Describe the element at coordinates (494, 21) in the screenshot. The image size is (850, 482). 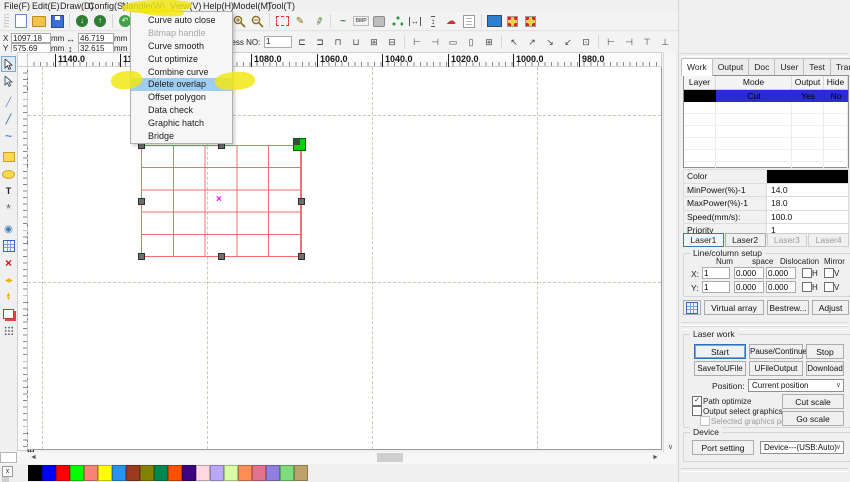
I see `preview-monitor-button` at that location.